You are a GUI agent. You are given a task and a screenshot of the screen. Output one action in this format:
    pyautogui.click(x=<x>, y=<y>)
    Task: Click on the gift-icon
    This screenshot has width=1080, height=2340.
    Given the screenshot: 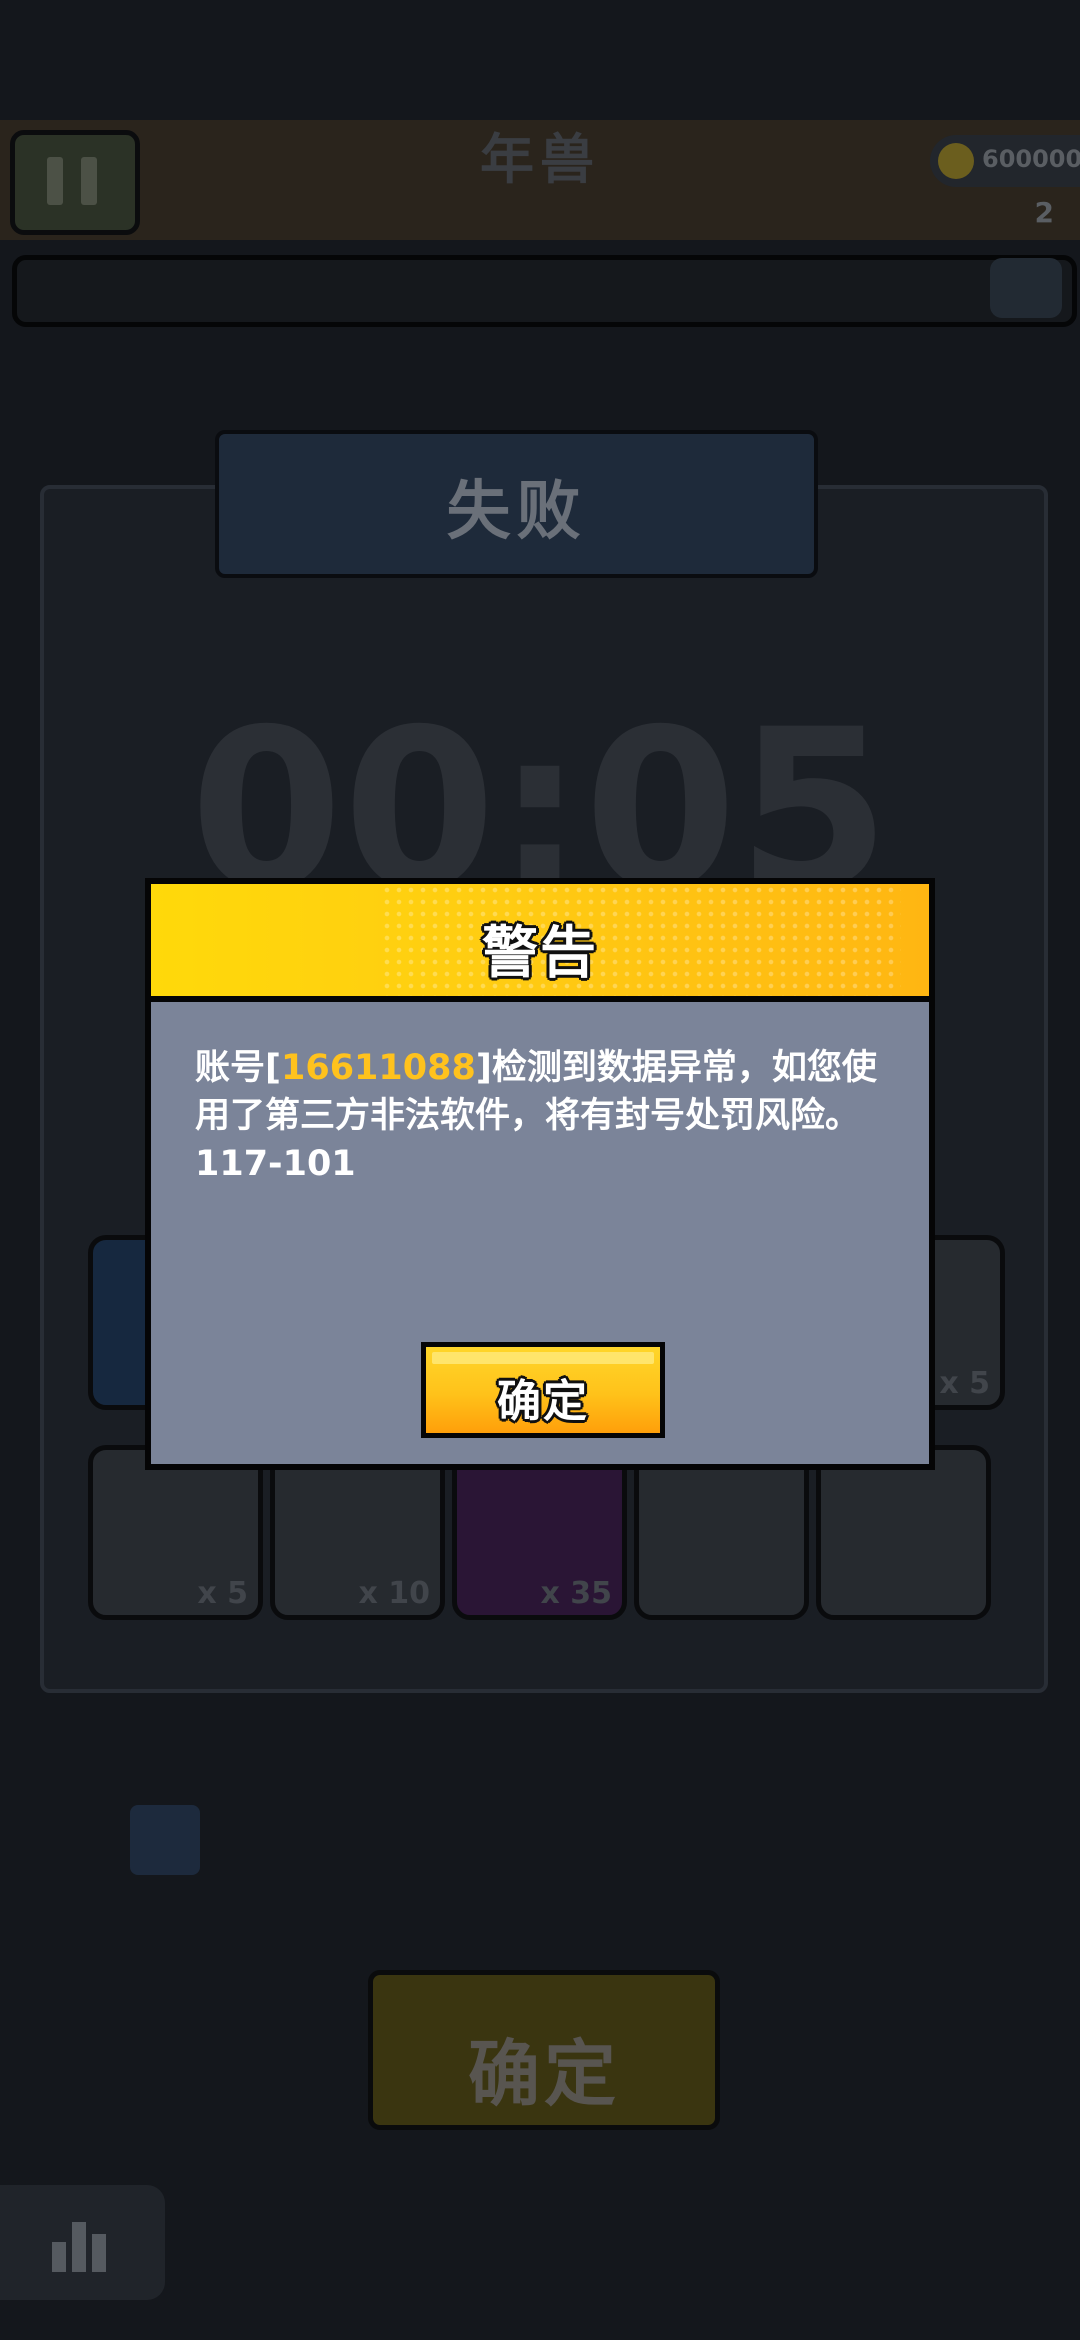 What is the action you would take?
    pyautogui.click(x=165, y=1840)
    